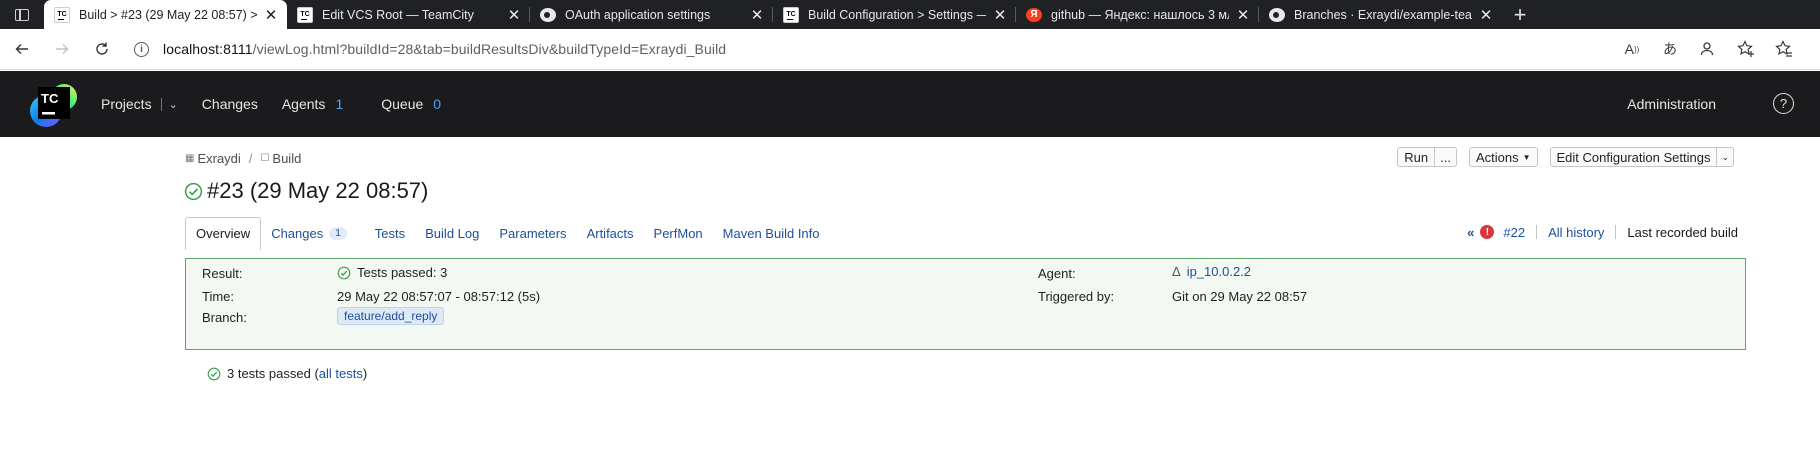 This screenshot has height=452, width=1820. I want to click on tab-parameters: Parameters, so click(532, 233).